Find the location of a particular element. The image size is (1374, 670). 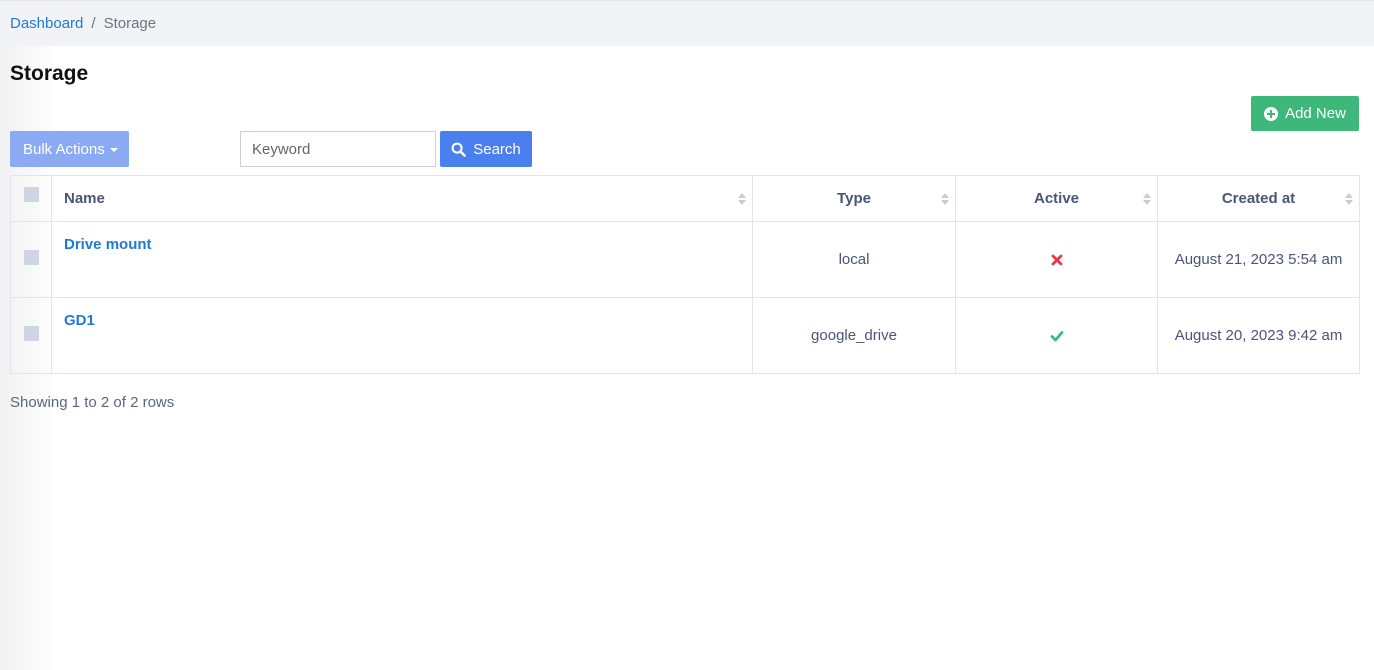

search-icon is located at coordinates (459, 149).